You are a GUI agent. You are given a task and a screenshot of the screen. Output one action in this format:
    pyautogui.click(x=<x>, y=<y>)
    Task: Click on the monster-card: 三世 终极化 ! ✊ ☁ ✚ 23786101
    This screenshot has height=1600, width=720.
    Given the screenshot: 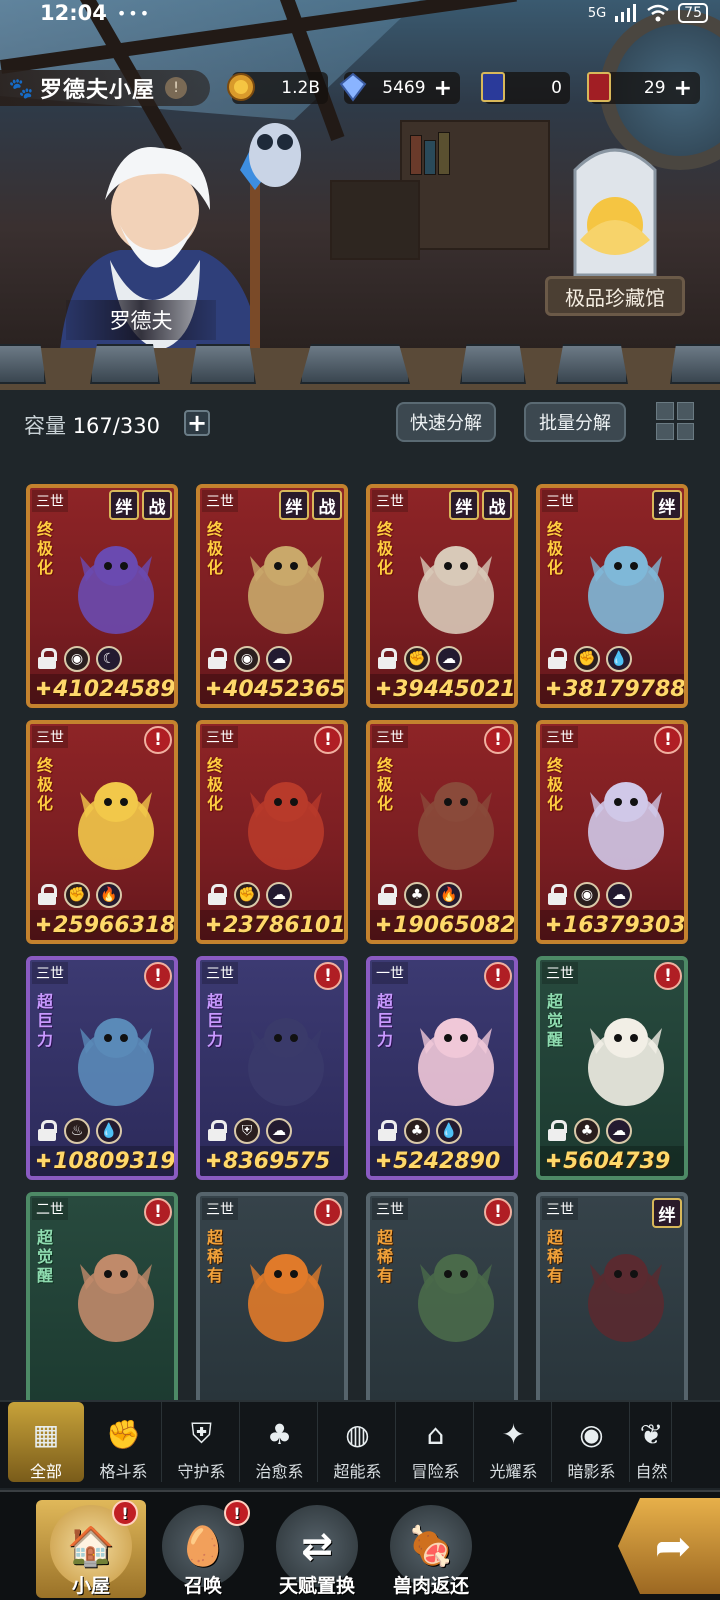 What is the action you would take?
    pyautogui.click(x=272, y=832)
    